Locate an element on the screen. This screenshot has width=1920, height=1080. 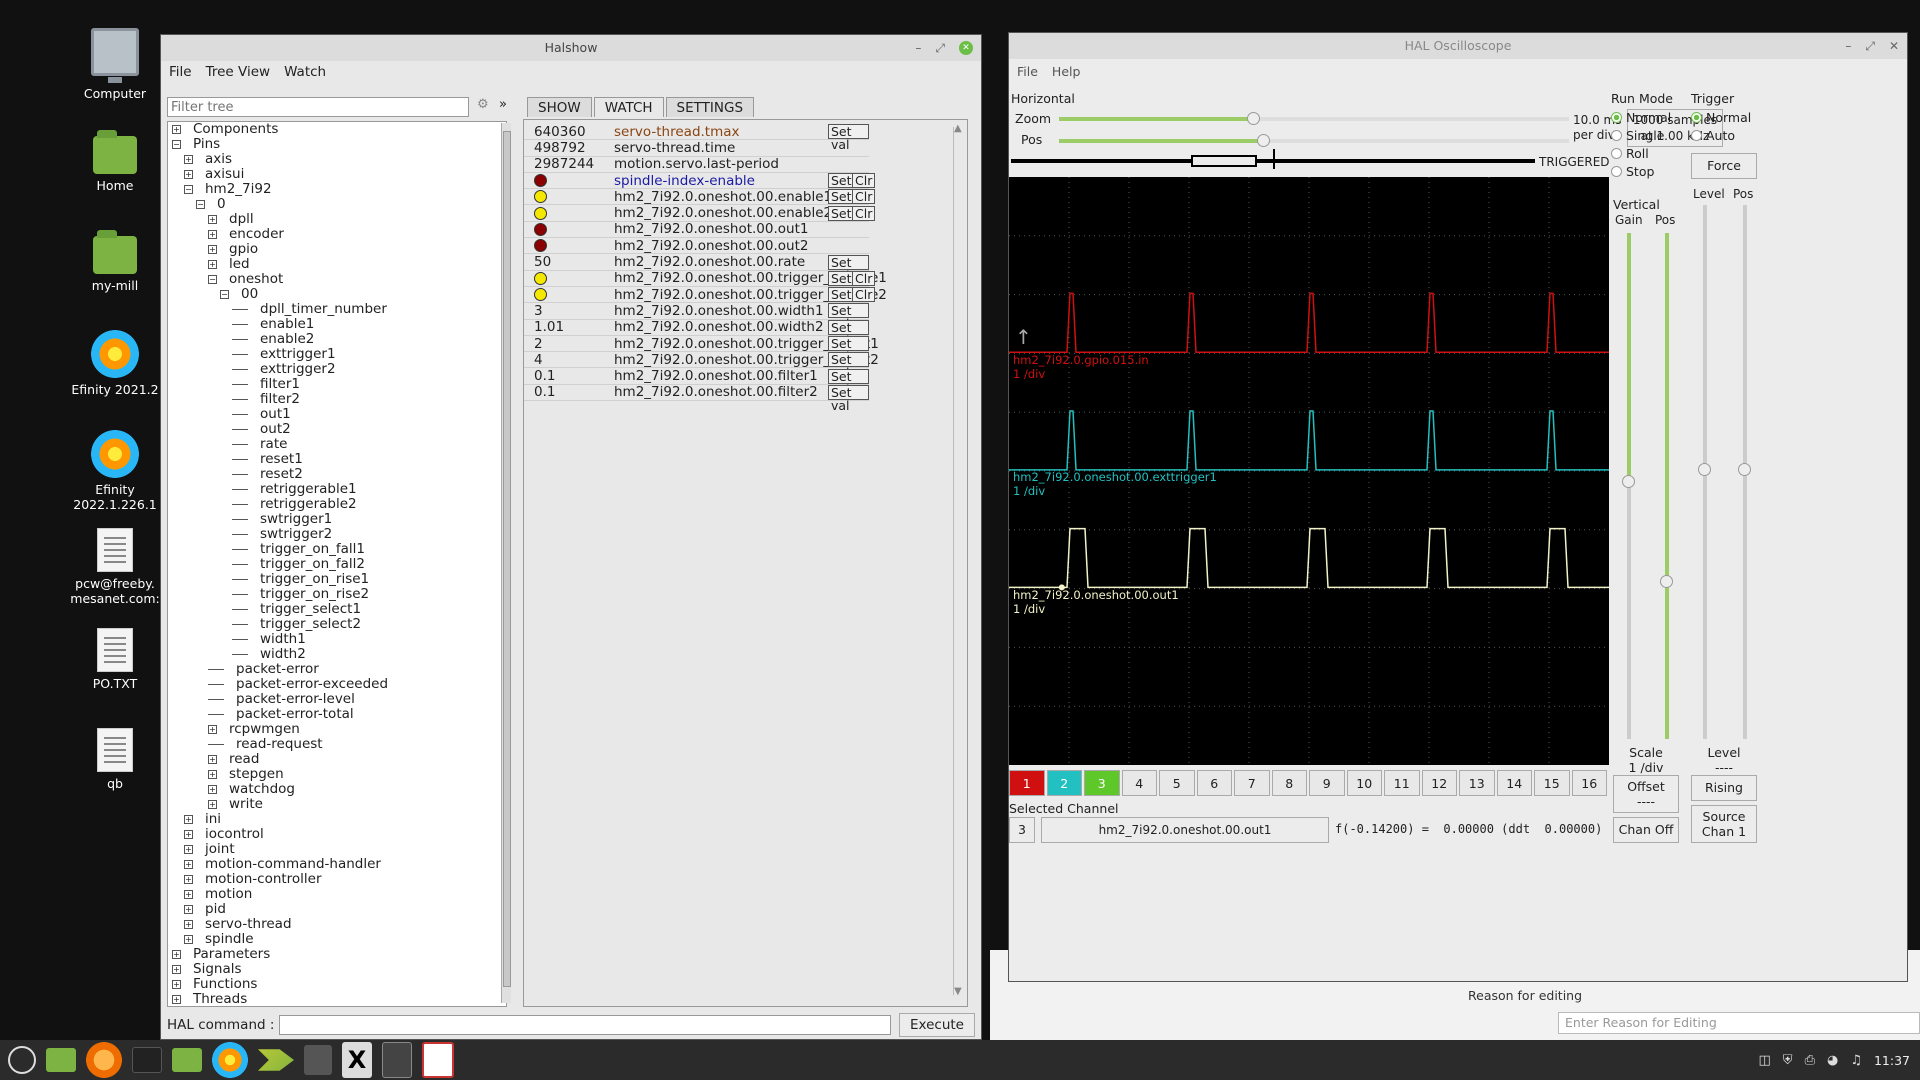
mint-menu-icon is located at coordinates (22, 1060).